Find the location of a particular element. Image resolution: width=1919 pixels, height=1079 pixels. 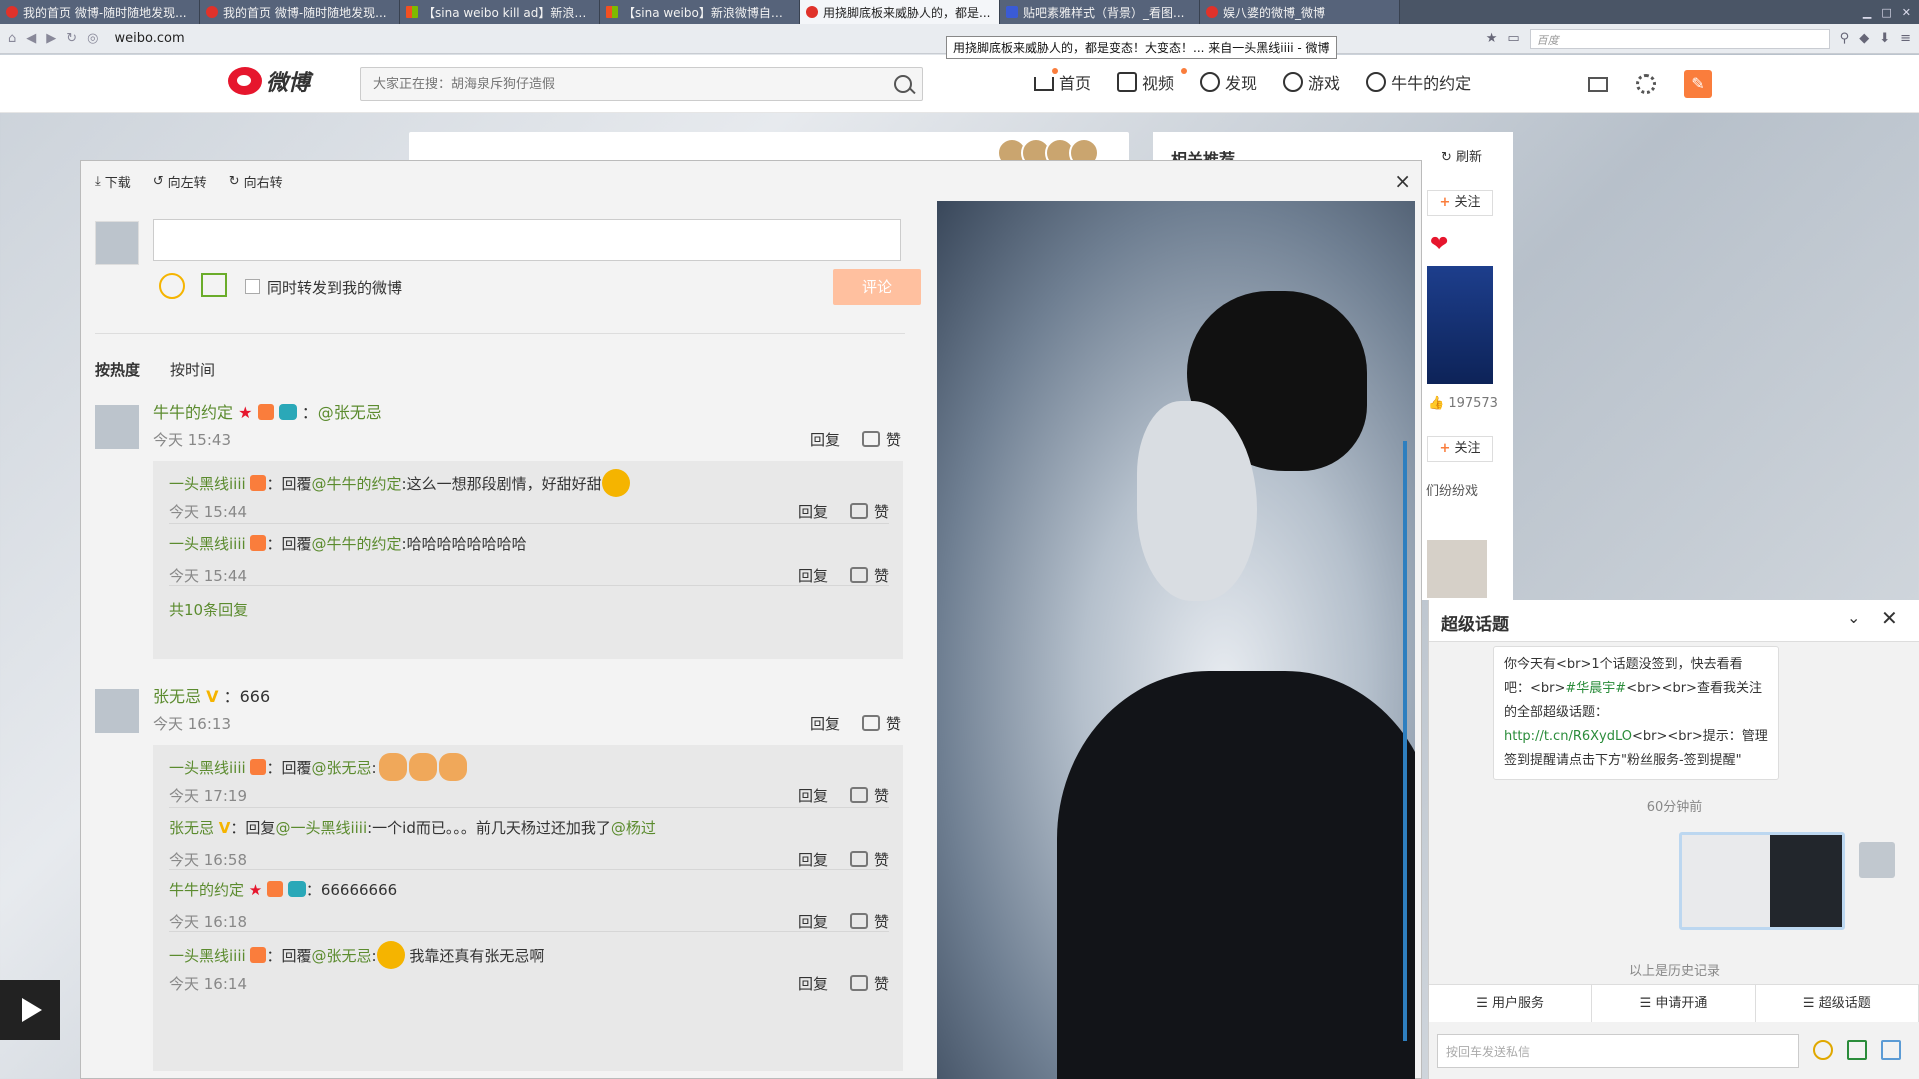

chevron-down-icon: ⌄ is located at coordinates (1853, 617).